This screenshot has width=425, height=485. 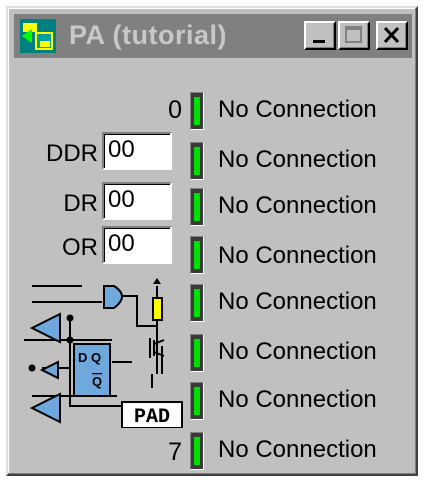 I want to click on pin-5-led, so click(x=197, y=353).